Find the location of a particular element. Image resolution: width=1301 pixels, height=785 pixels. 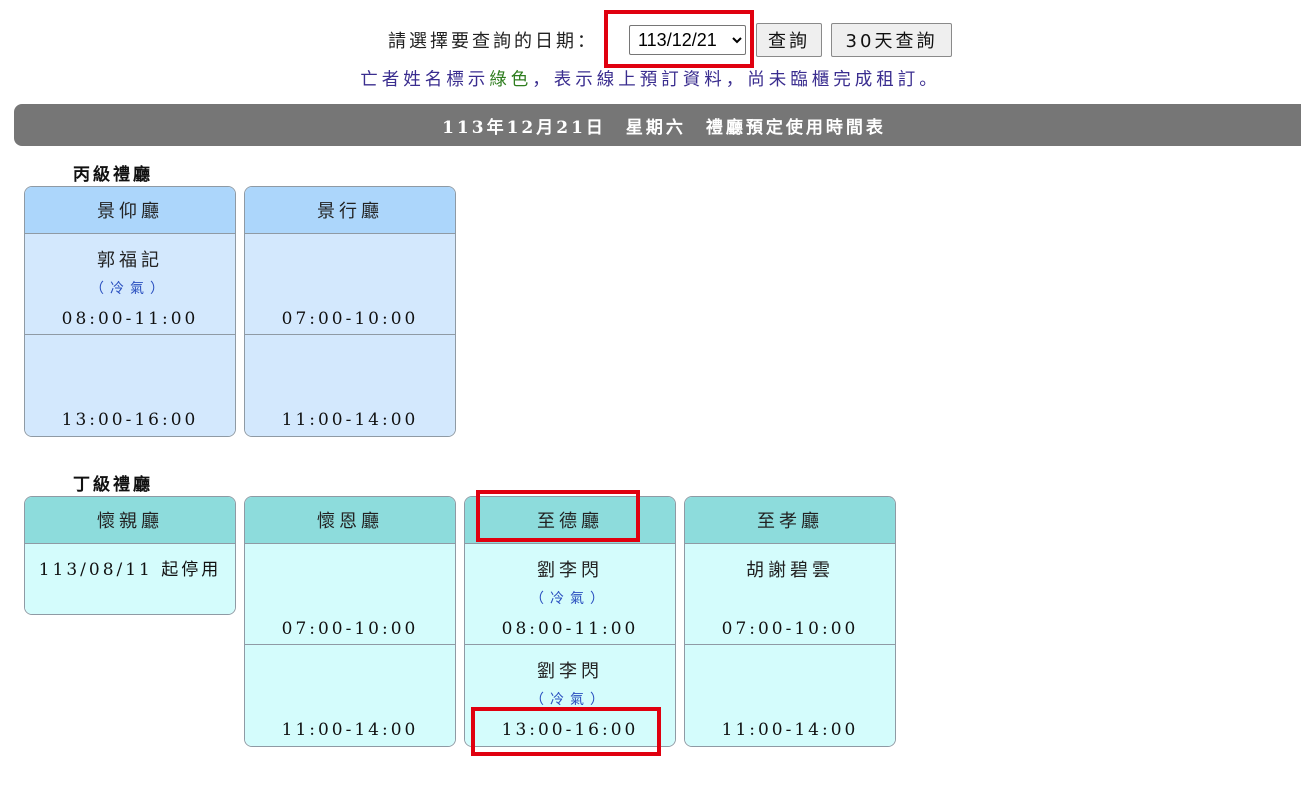

time-slot: 郭福記 （冷氣） 08:00-11:00 is located at coordinates (130, 284).